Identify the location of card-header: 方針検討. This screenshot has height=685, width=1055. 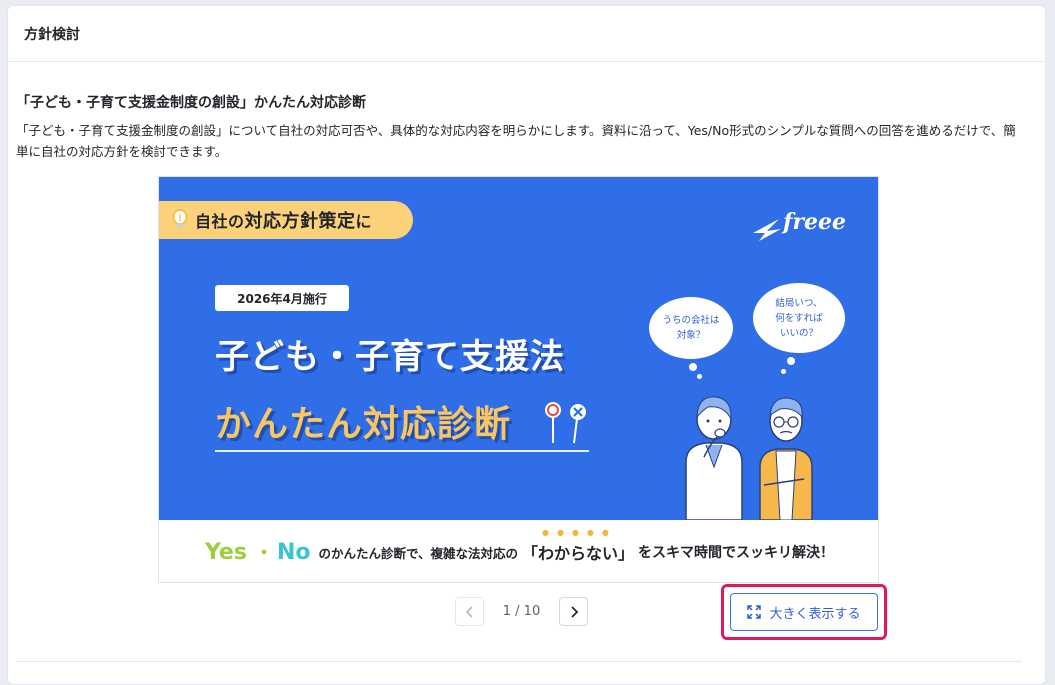
(526, 34).